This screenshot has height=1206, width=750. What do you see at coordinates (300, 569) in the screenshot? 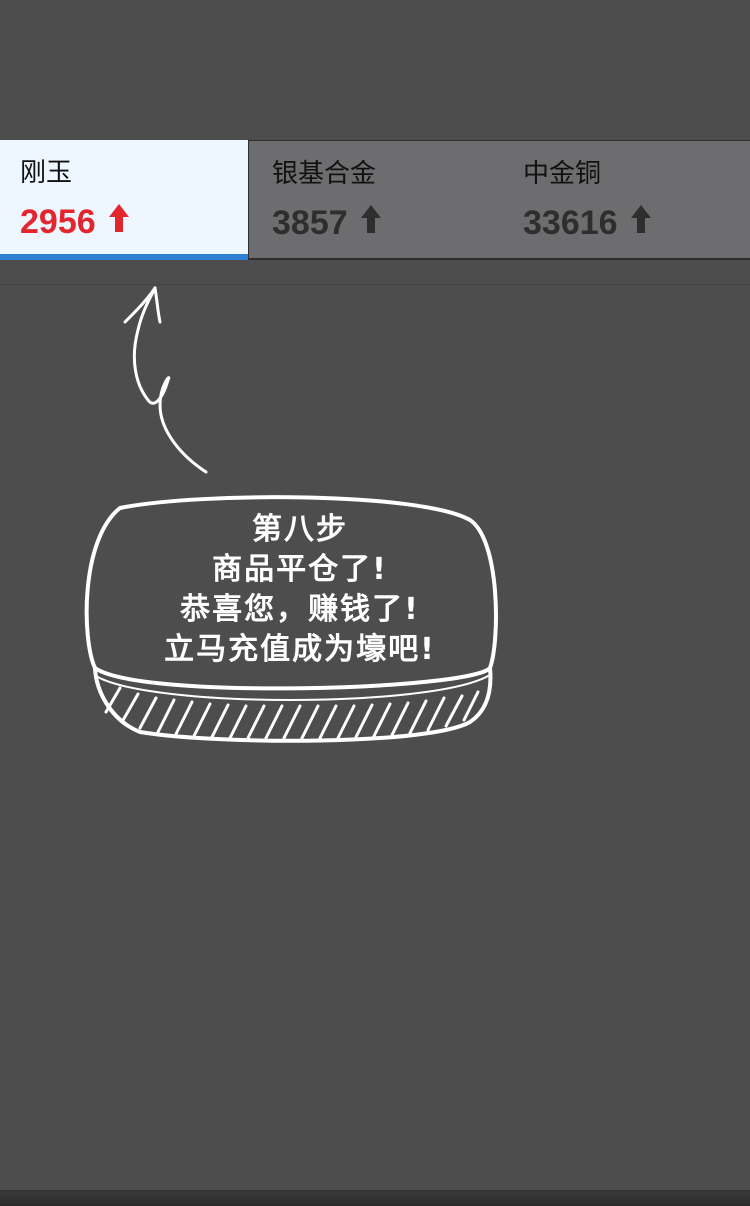
I see `tutorial-line: 商品平仓了!` at bounding box center [300, 569].